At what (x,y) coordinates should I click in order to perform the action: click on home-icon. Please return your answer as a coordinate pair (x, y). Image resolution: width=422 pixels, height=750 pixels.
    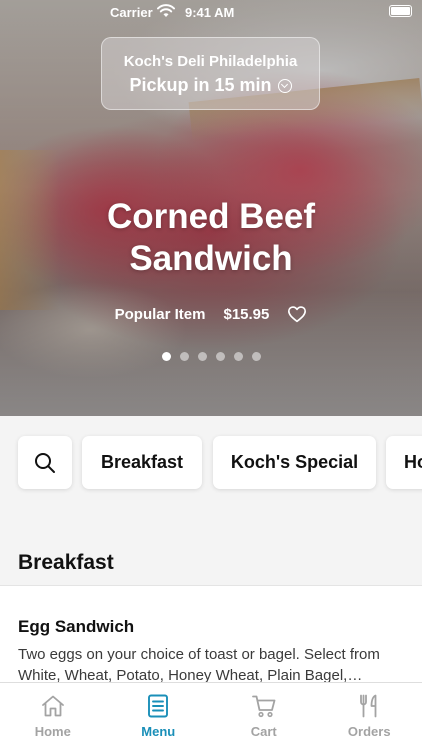
    Looking at the image, I should click on (52, 706).